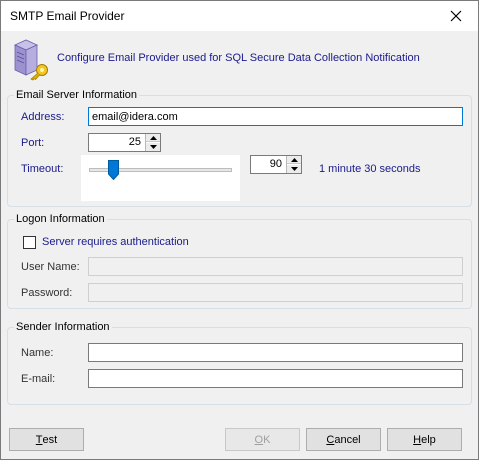 The height and width of the screenshot is (460, 479). What do you see at coordinates (417, 439) in the screenshot?
I see `help-mnemonic: H` at bounding box center [417, 439].